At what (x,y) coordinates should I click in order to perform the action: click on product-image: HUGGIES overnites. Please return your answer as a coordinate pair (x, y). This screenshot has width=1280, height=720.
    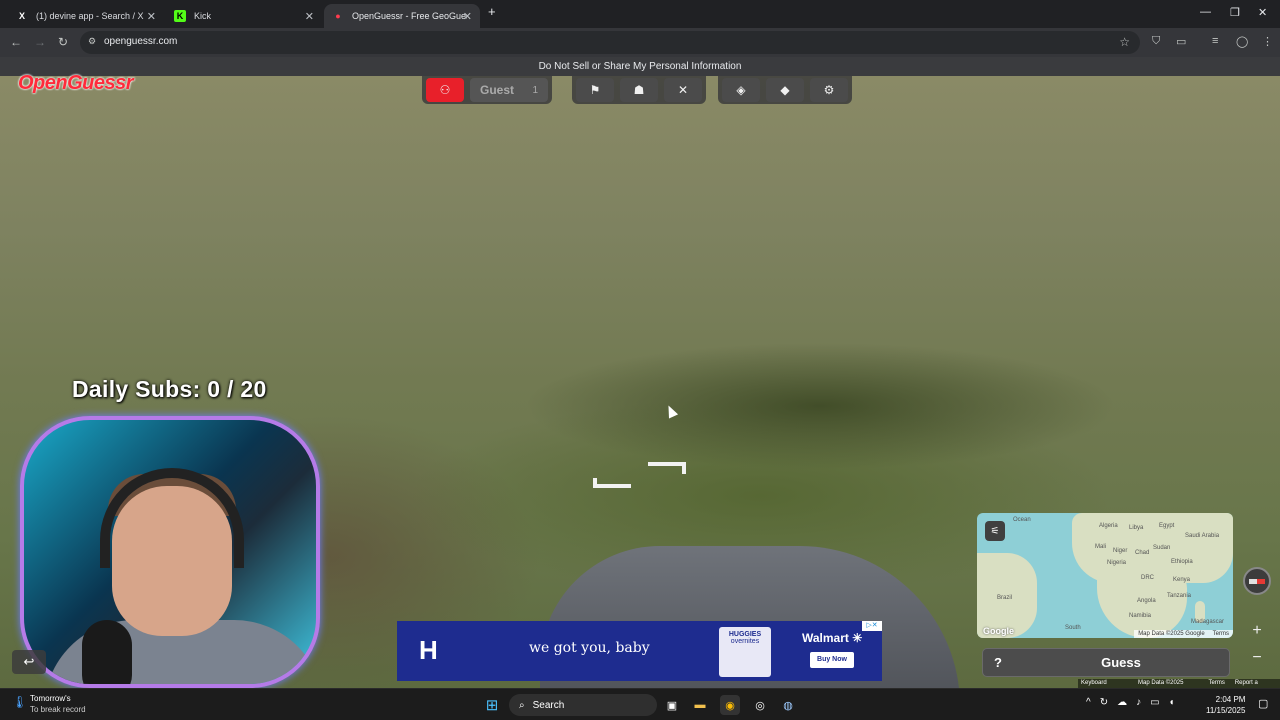
    Looking at the image, I should click on (745, 652).